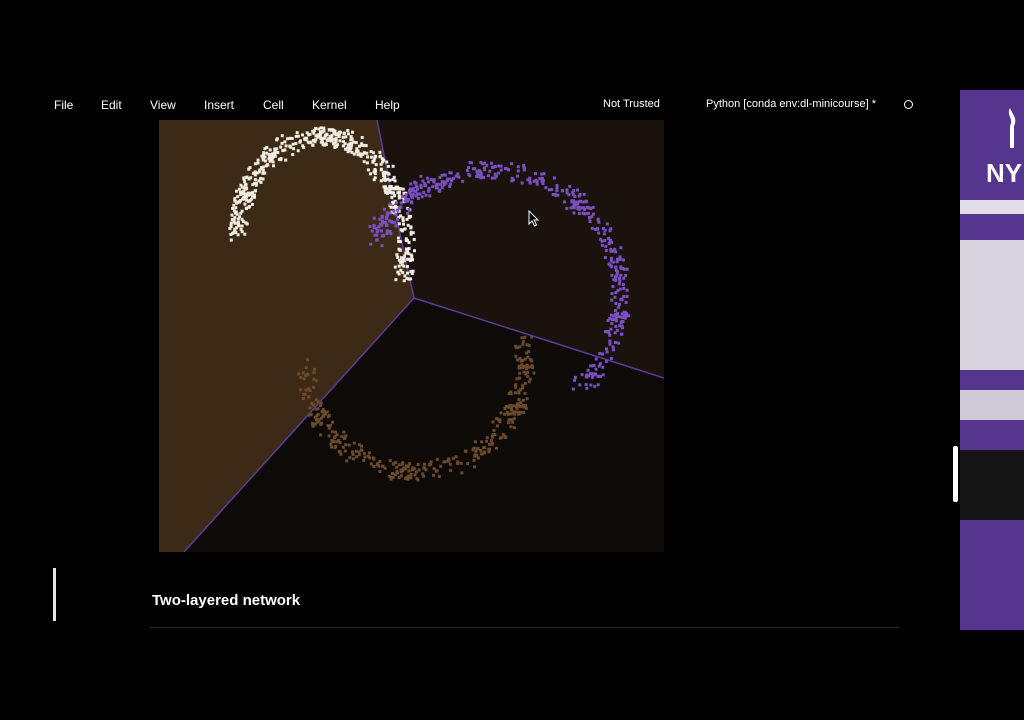  What do you see at coordinates (387, 105) in the screenshot?
I see `menu-help: Help` at bounding box center [387, 105].